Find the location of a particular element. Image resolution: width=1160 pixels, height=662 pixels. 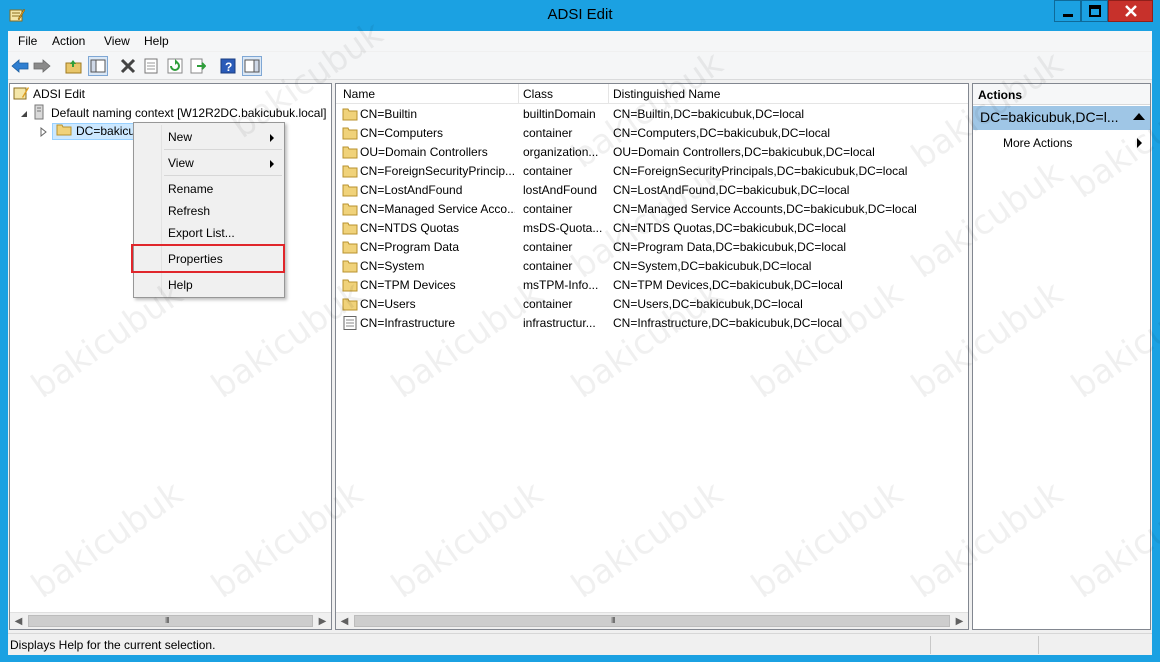

show-action-pane-icon is located at coordinates (252, 66).